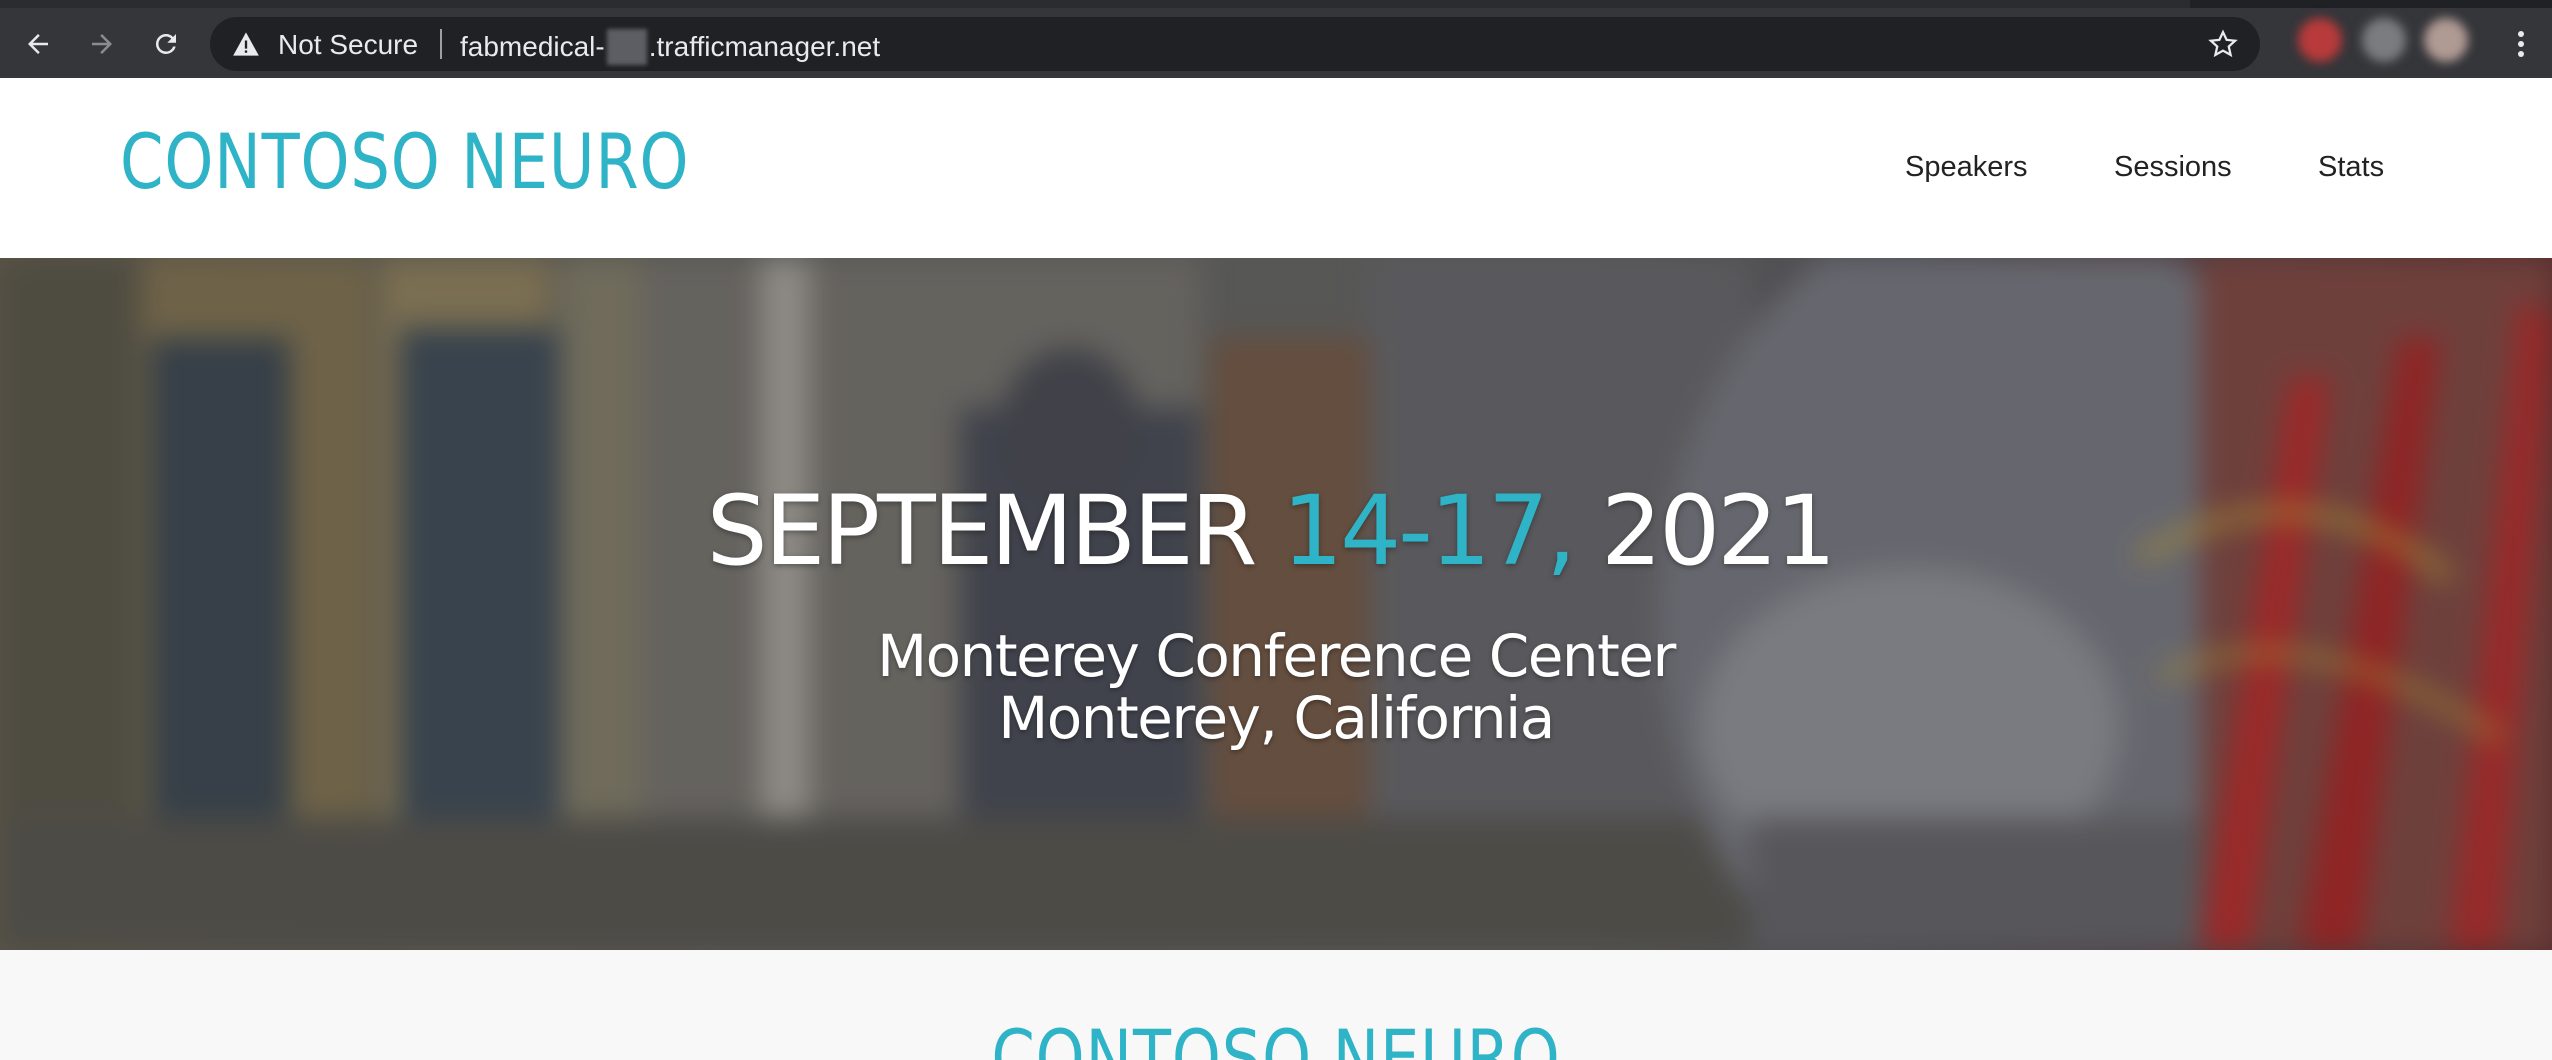 The width and height of the screenshot is (2552, 1060). Describe the element at coordinates (764, 46) in the screenshot. I see `url-suffix: .trafficmanager.net` at that location.